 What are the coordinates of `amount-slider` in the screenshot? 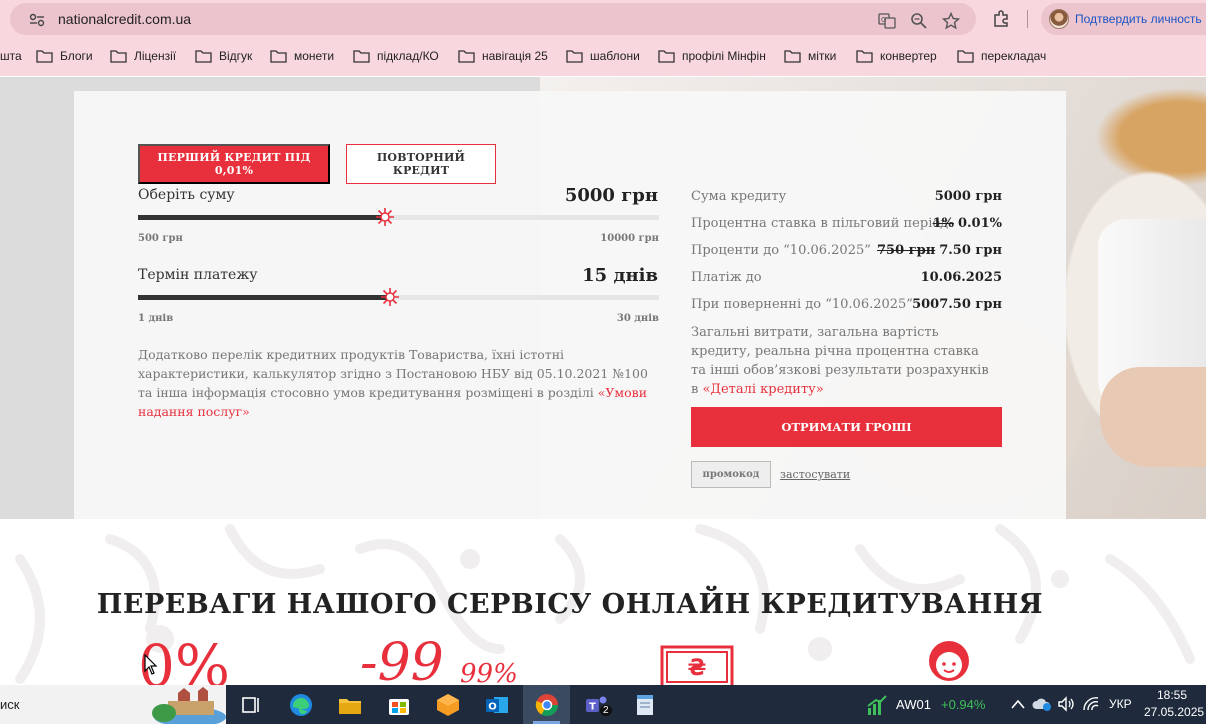 It's located at (398, 217).